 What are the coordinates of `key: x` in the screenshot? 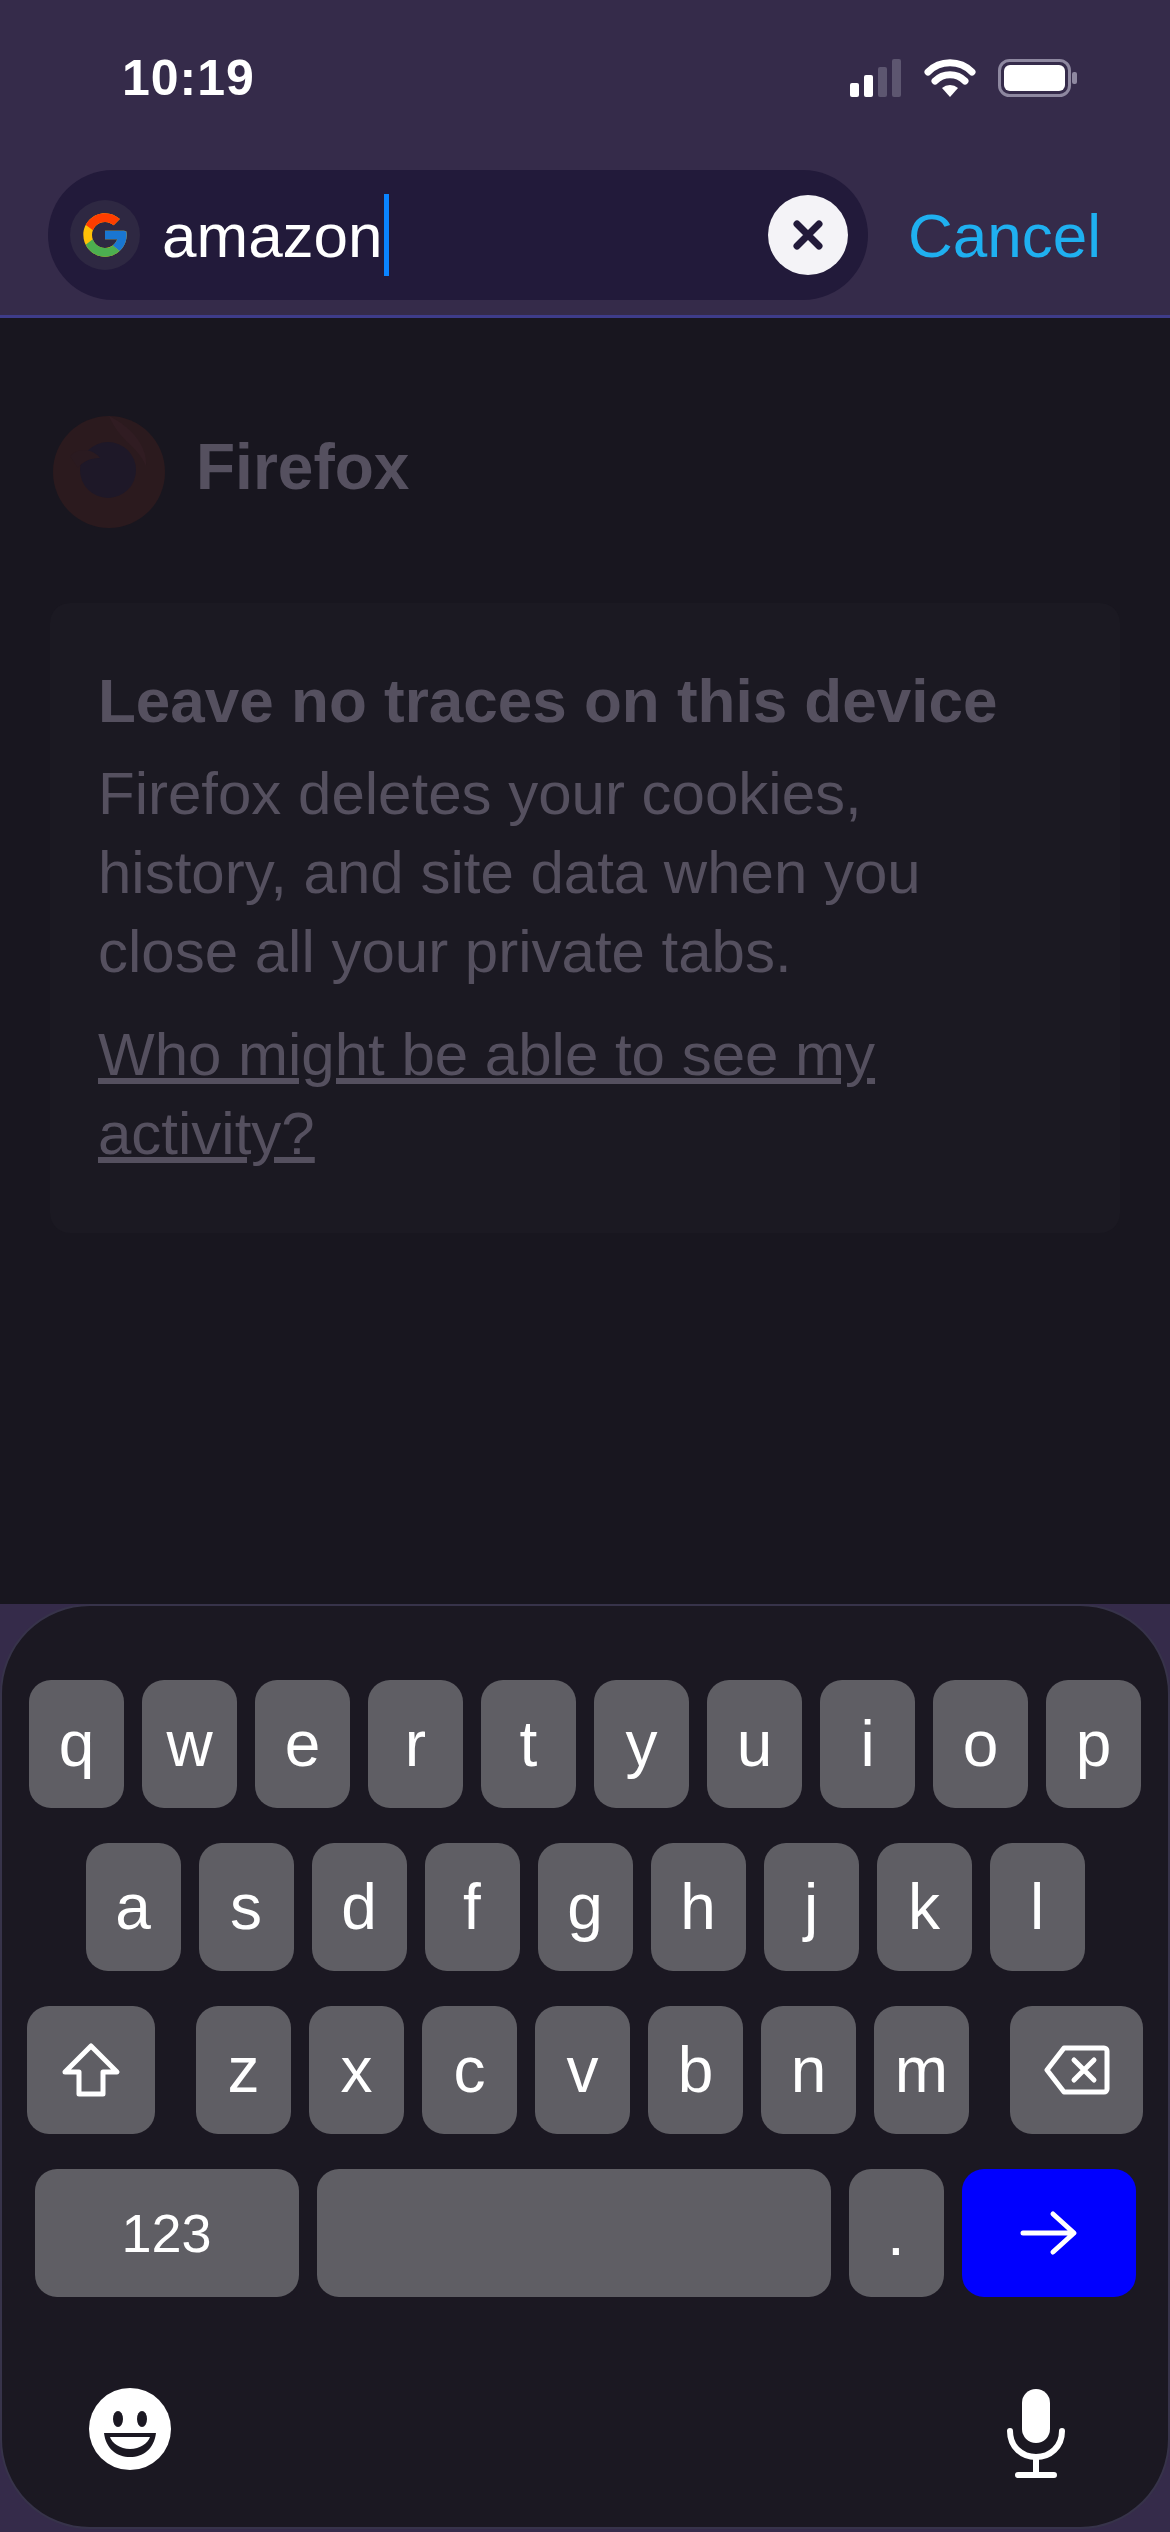 It's located at (356, 2070).